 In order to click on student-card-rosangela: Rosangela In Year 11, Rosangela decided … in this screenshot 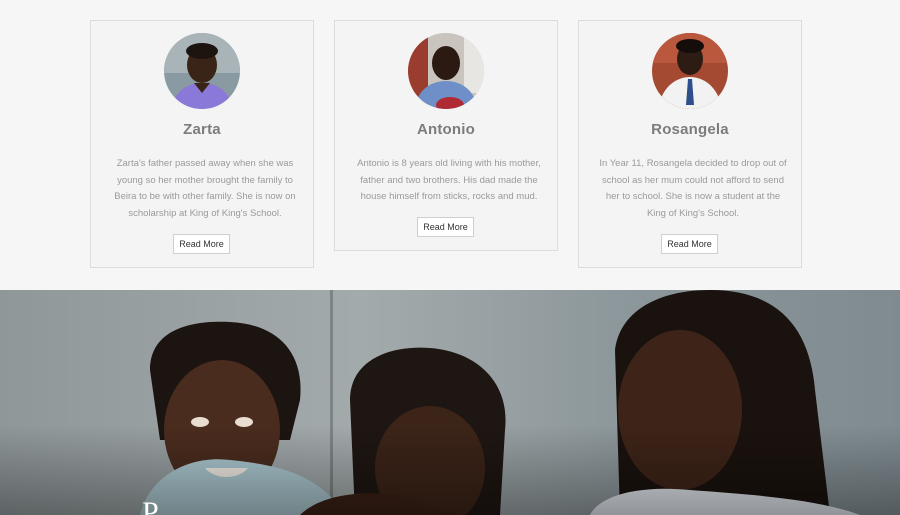, I will do `click(690, 144)`.